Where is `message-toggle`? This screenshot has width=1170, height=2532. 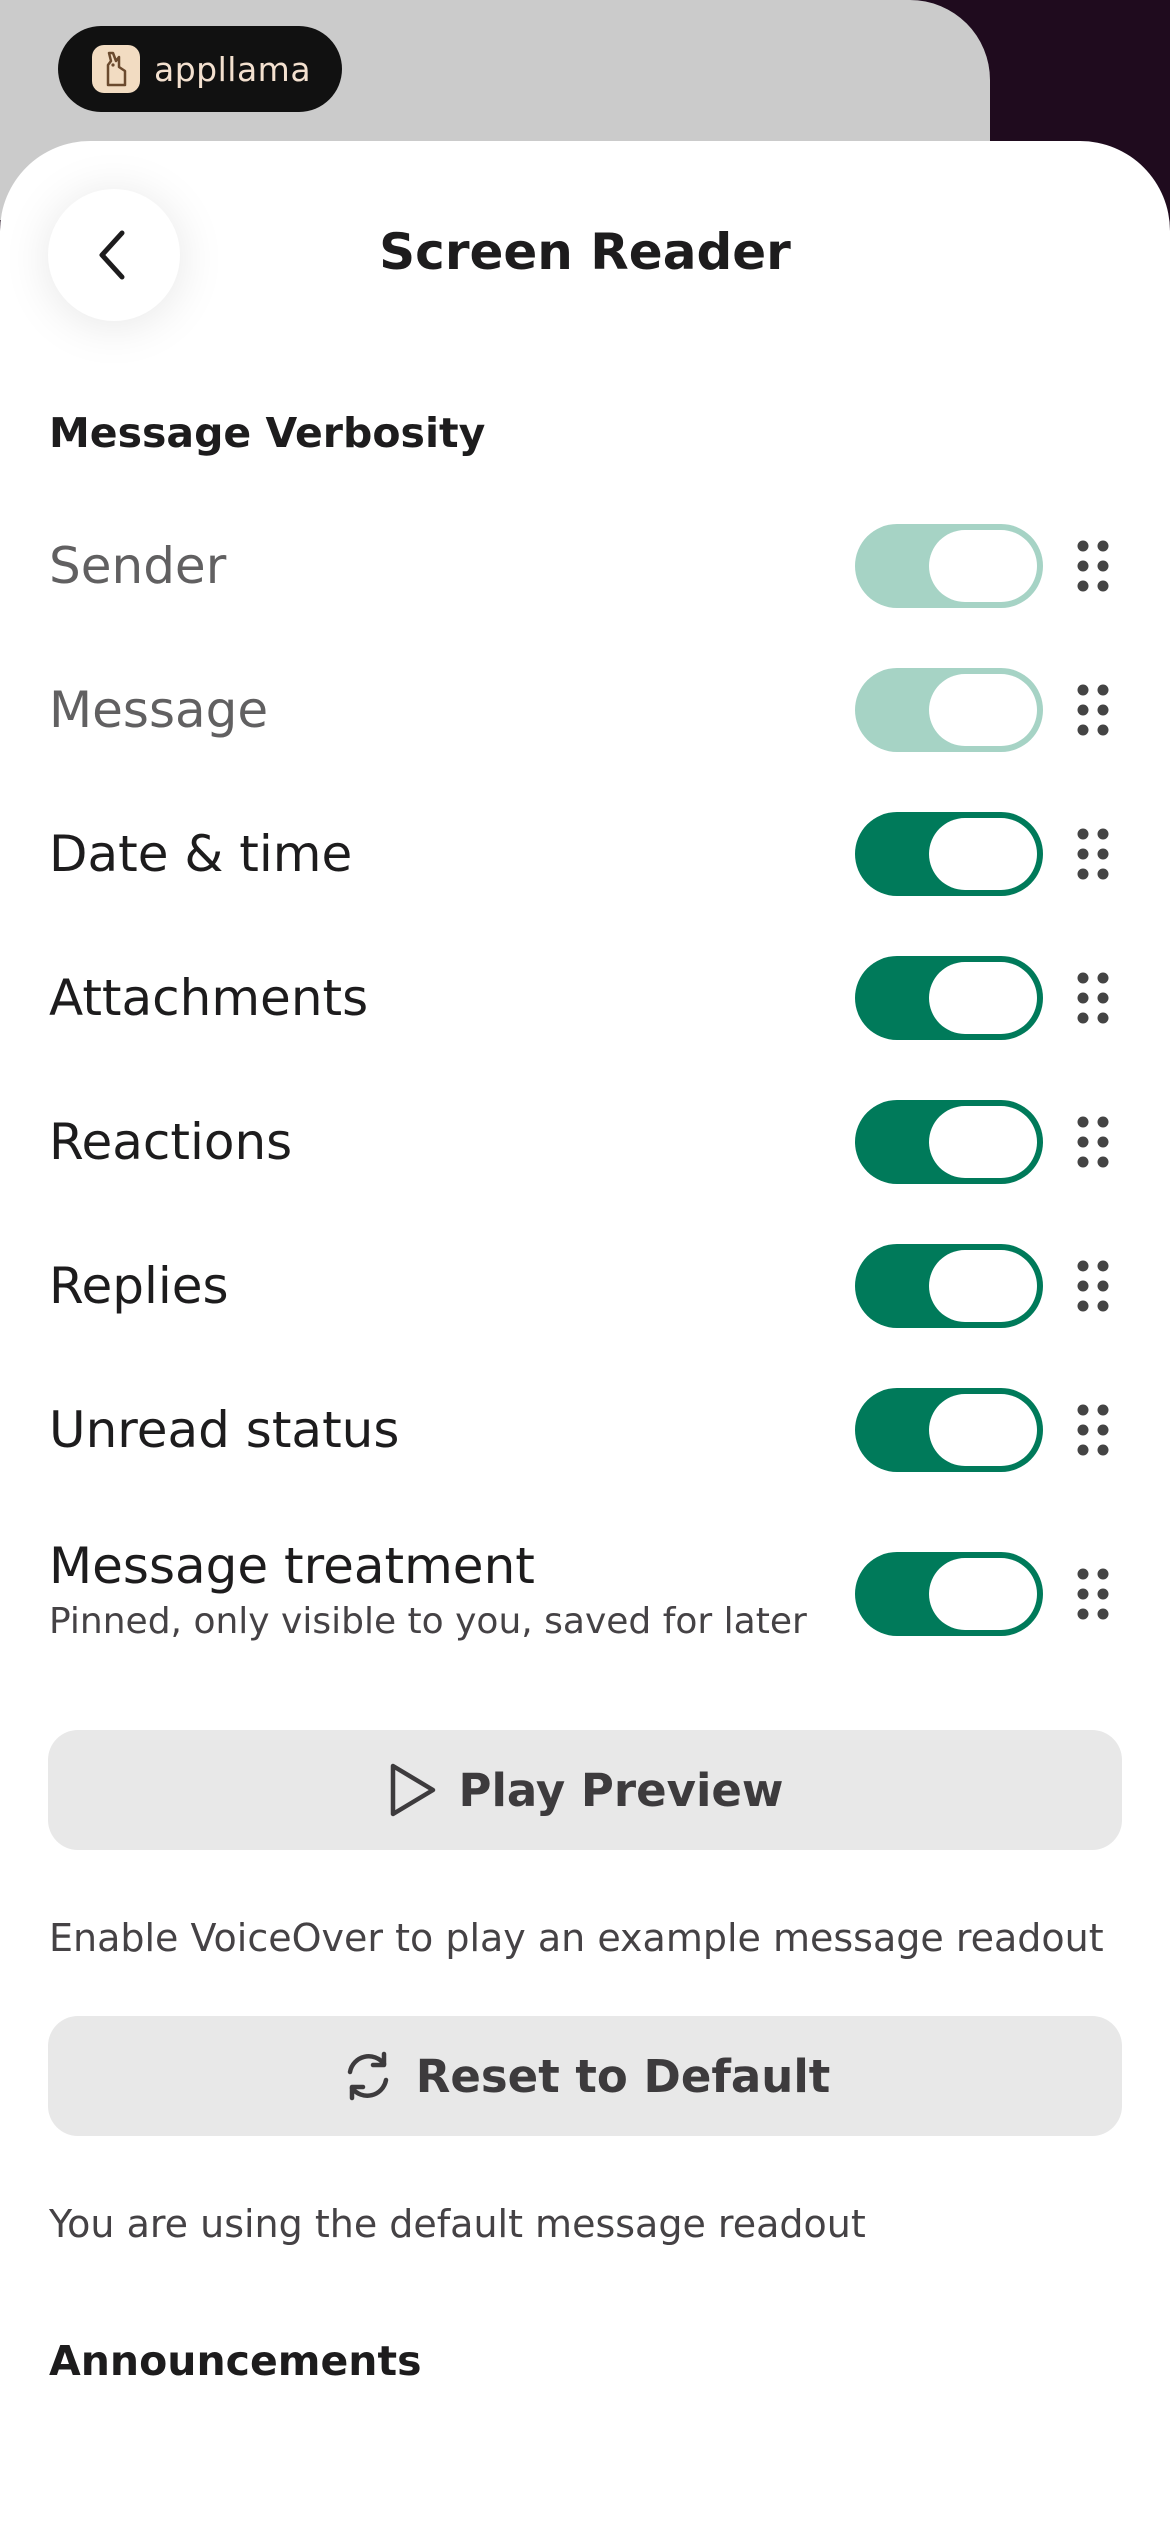
message-toggle is located at coordinates (949, 710).